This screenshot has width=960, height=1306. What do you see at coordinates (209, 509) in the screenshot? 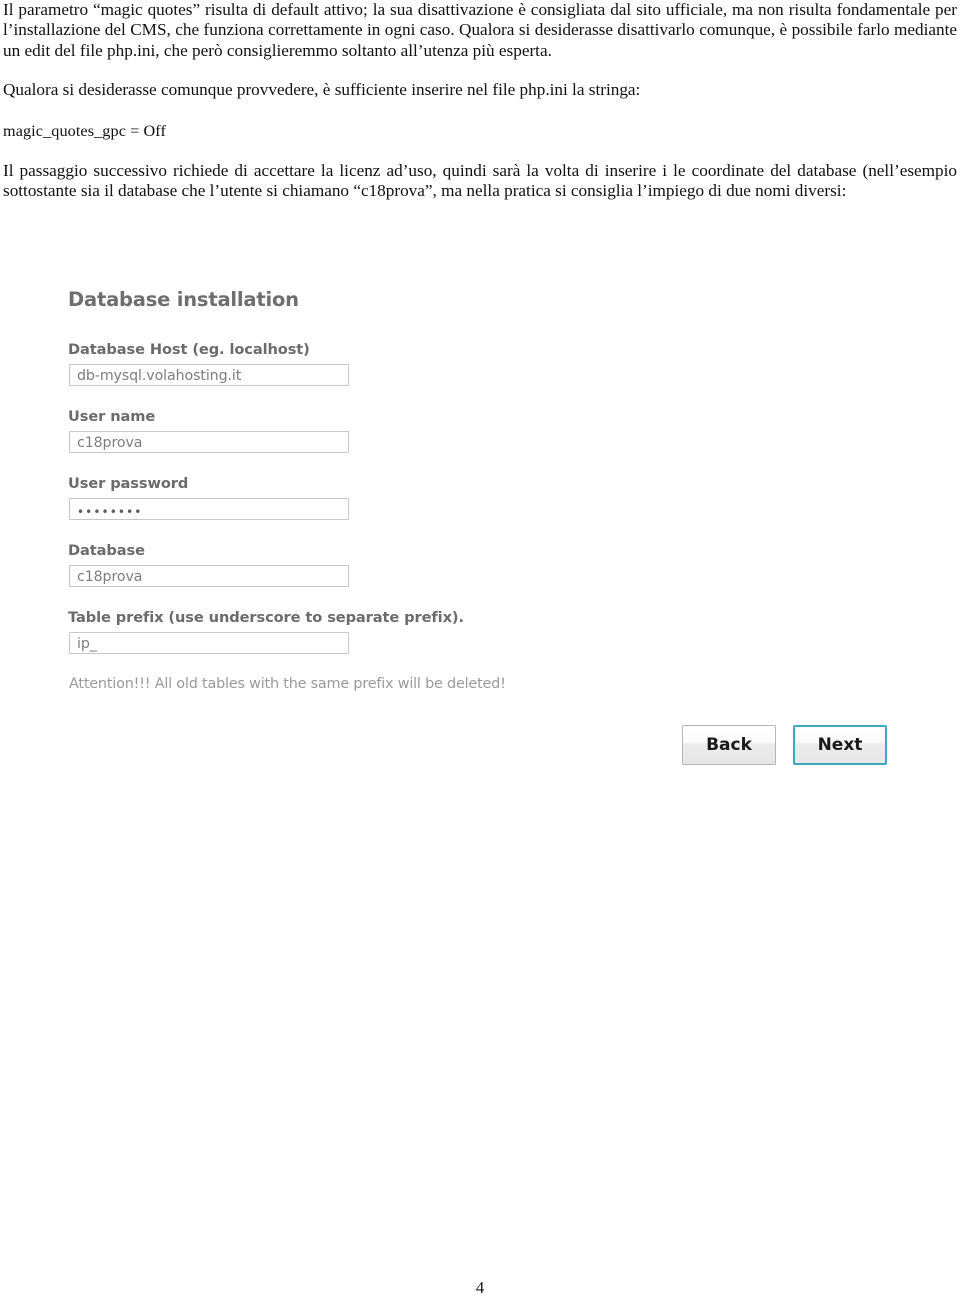
I see `input-user-password: ••••••••` at bounding box center [209, 509].